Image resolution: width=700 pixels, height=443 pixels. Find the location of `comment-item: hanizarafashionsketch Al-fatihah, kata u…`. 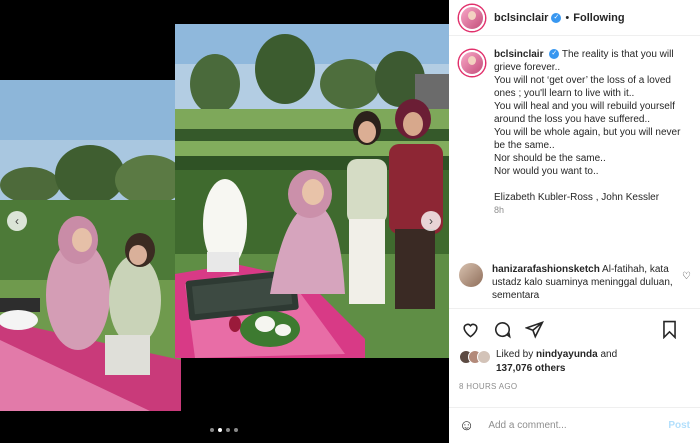

comment-item: hanizarafashionsketch Al-fatihah, kata u… is located at coordinates (577, 282).